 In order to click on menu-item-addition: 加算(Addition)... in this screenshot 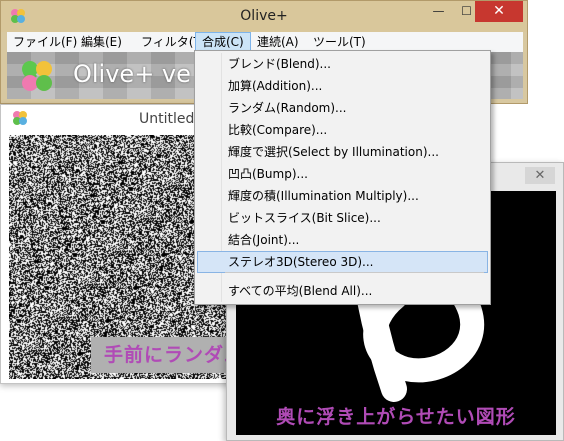, I will do `click(342, 86)`.